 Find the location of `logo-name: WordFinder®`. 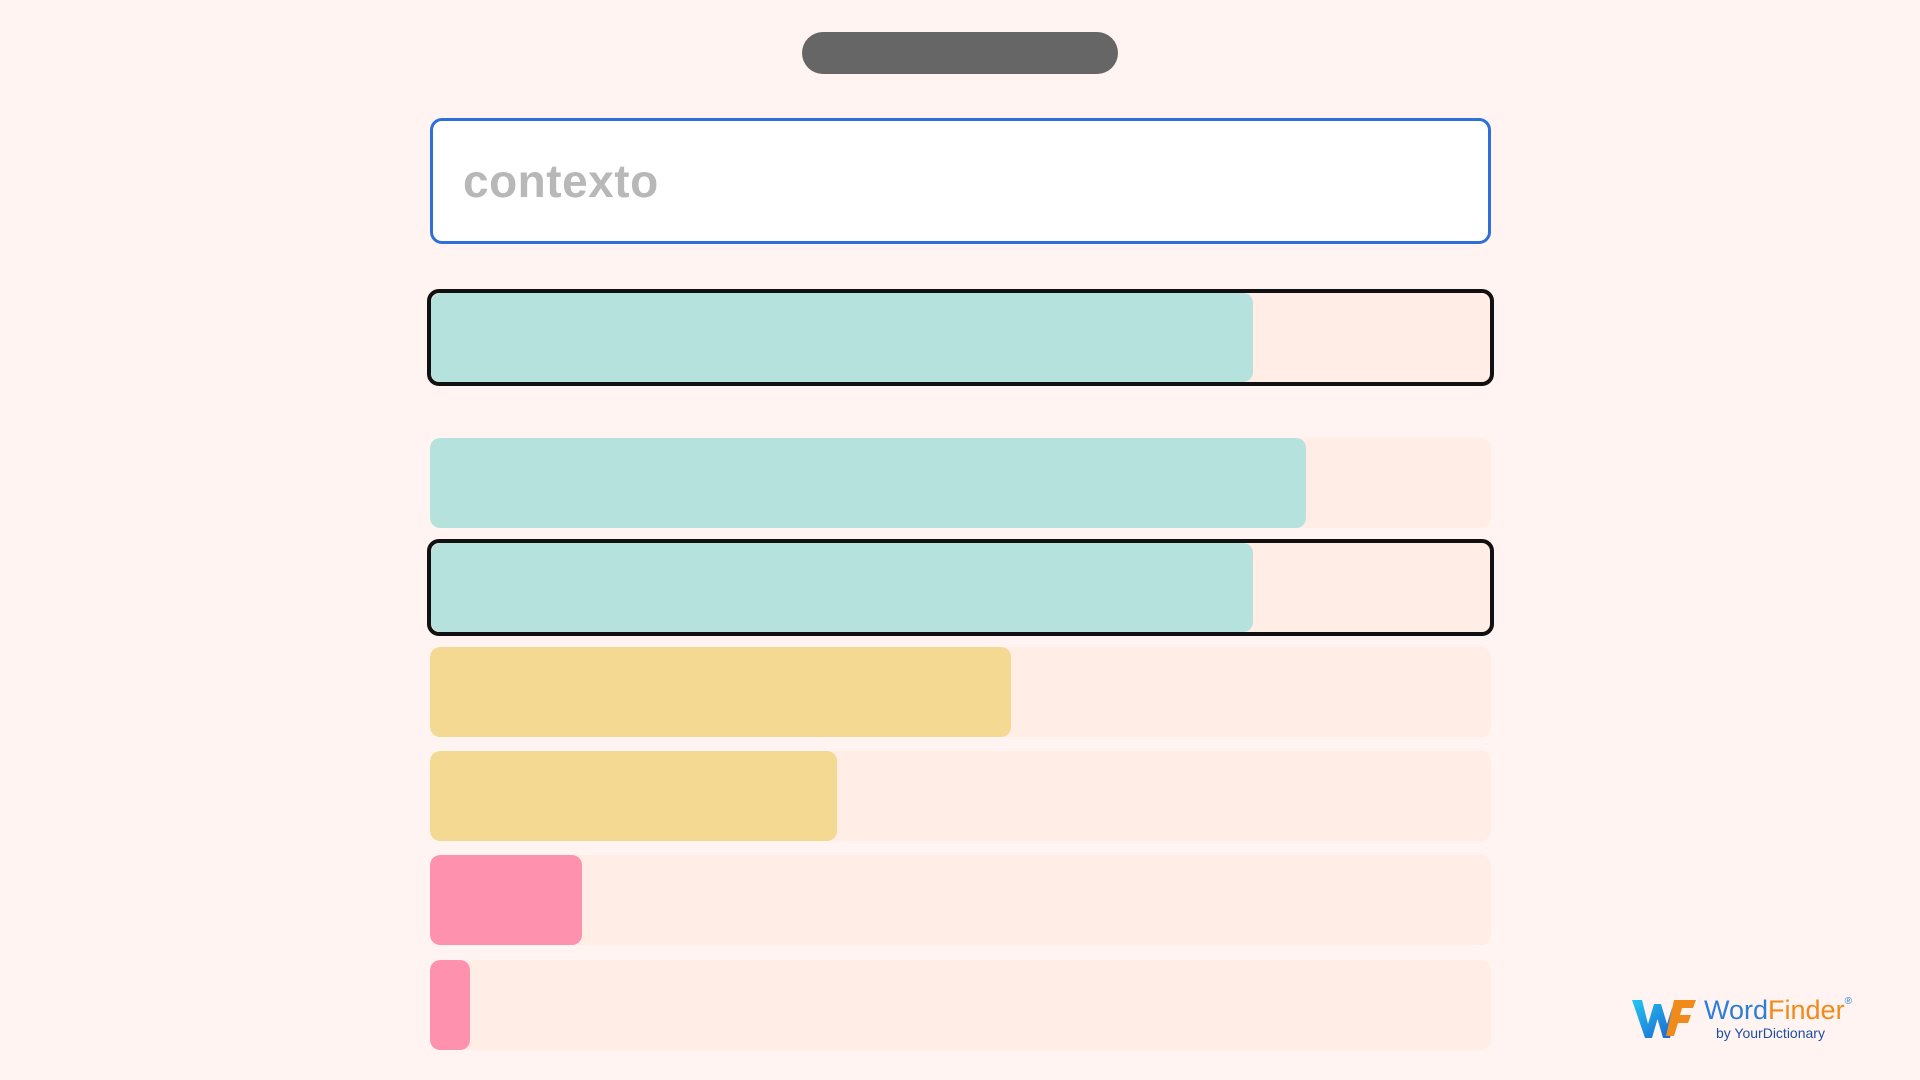

logo-name: WordFinder® is located at coordinates (1778, 1009).